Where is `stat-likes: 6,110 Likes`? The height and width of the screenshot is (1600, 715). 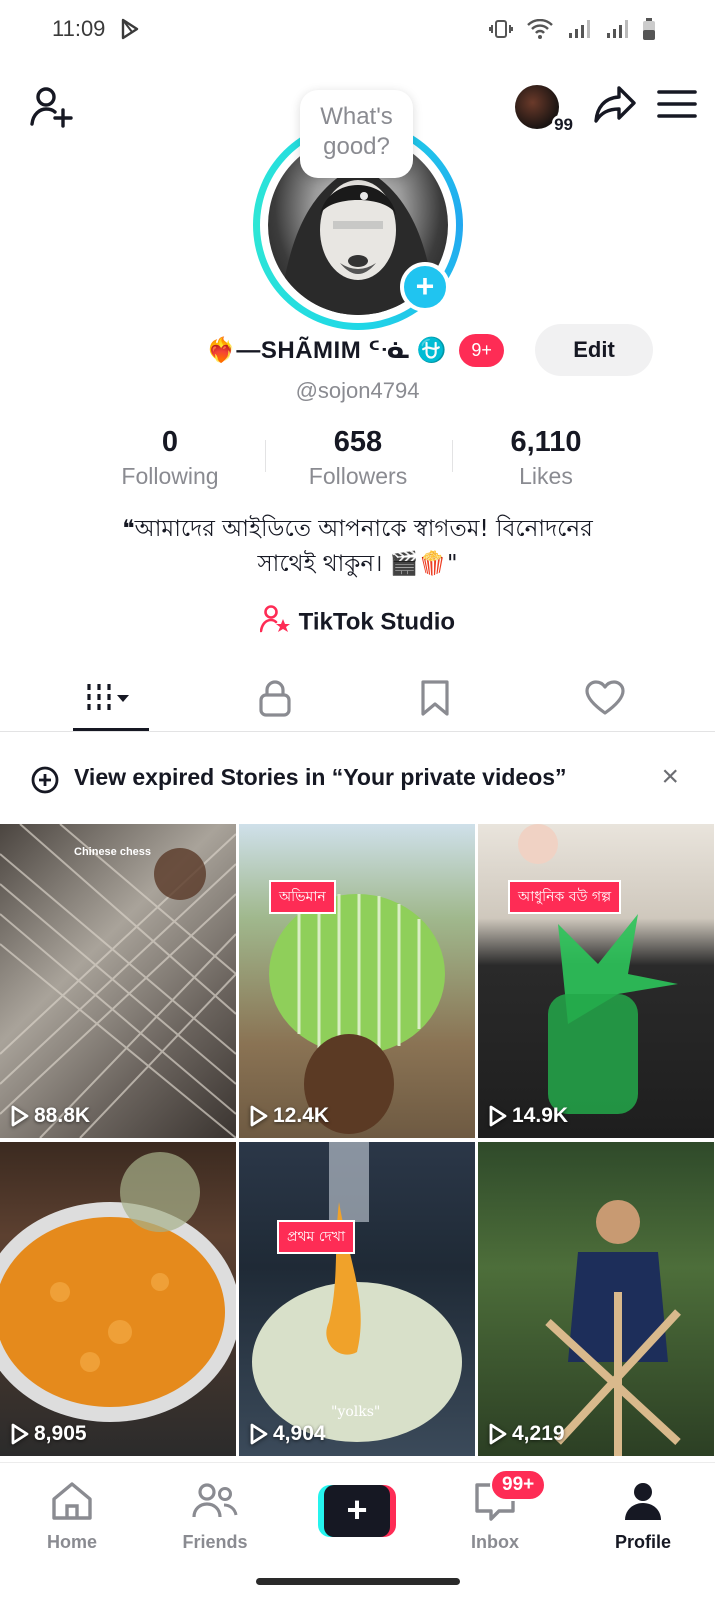
stat-likes: 6,110 Likes is located at coordinates (546, 458).